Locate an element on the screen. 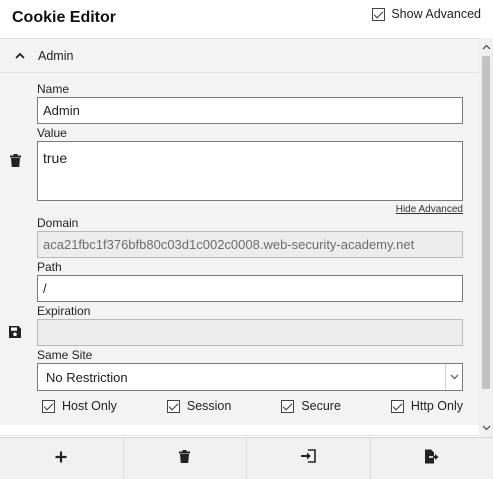 The image size is (493, 479). cookie-name-header: Admin is located at coordinates (56, 55).